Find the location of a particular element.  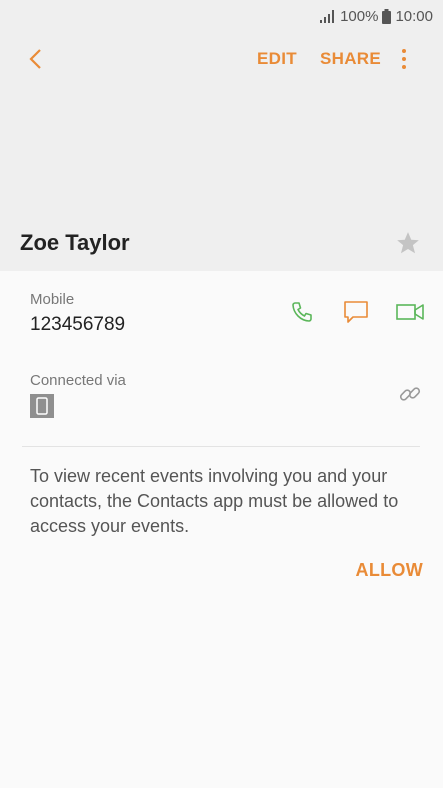

signal-icon is located at coordinates (328, 16).